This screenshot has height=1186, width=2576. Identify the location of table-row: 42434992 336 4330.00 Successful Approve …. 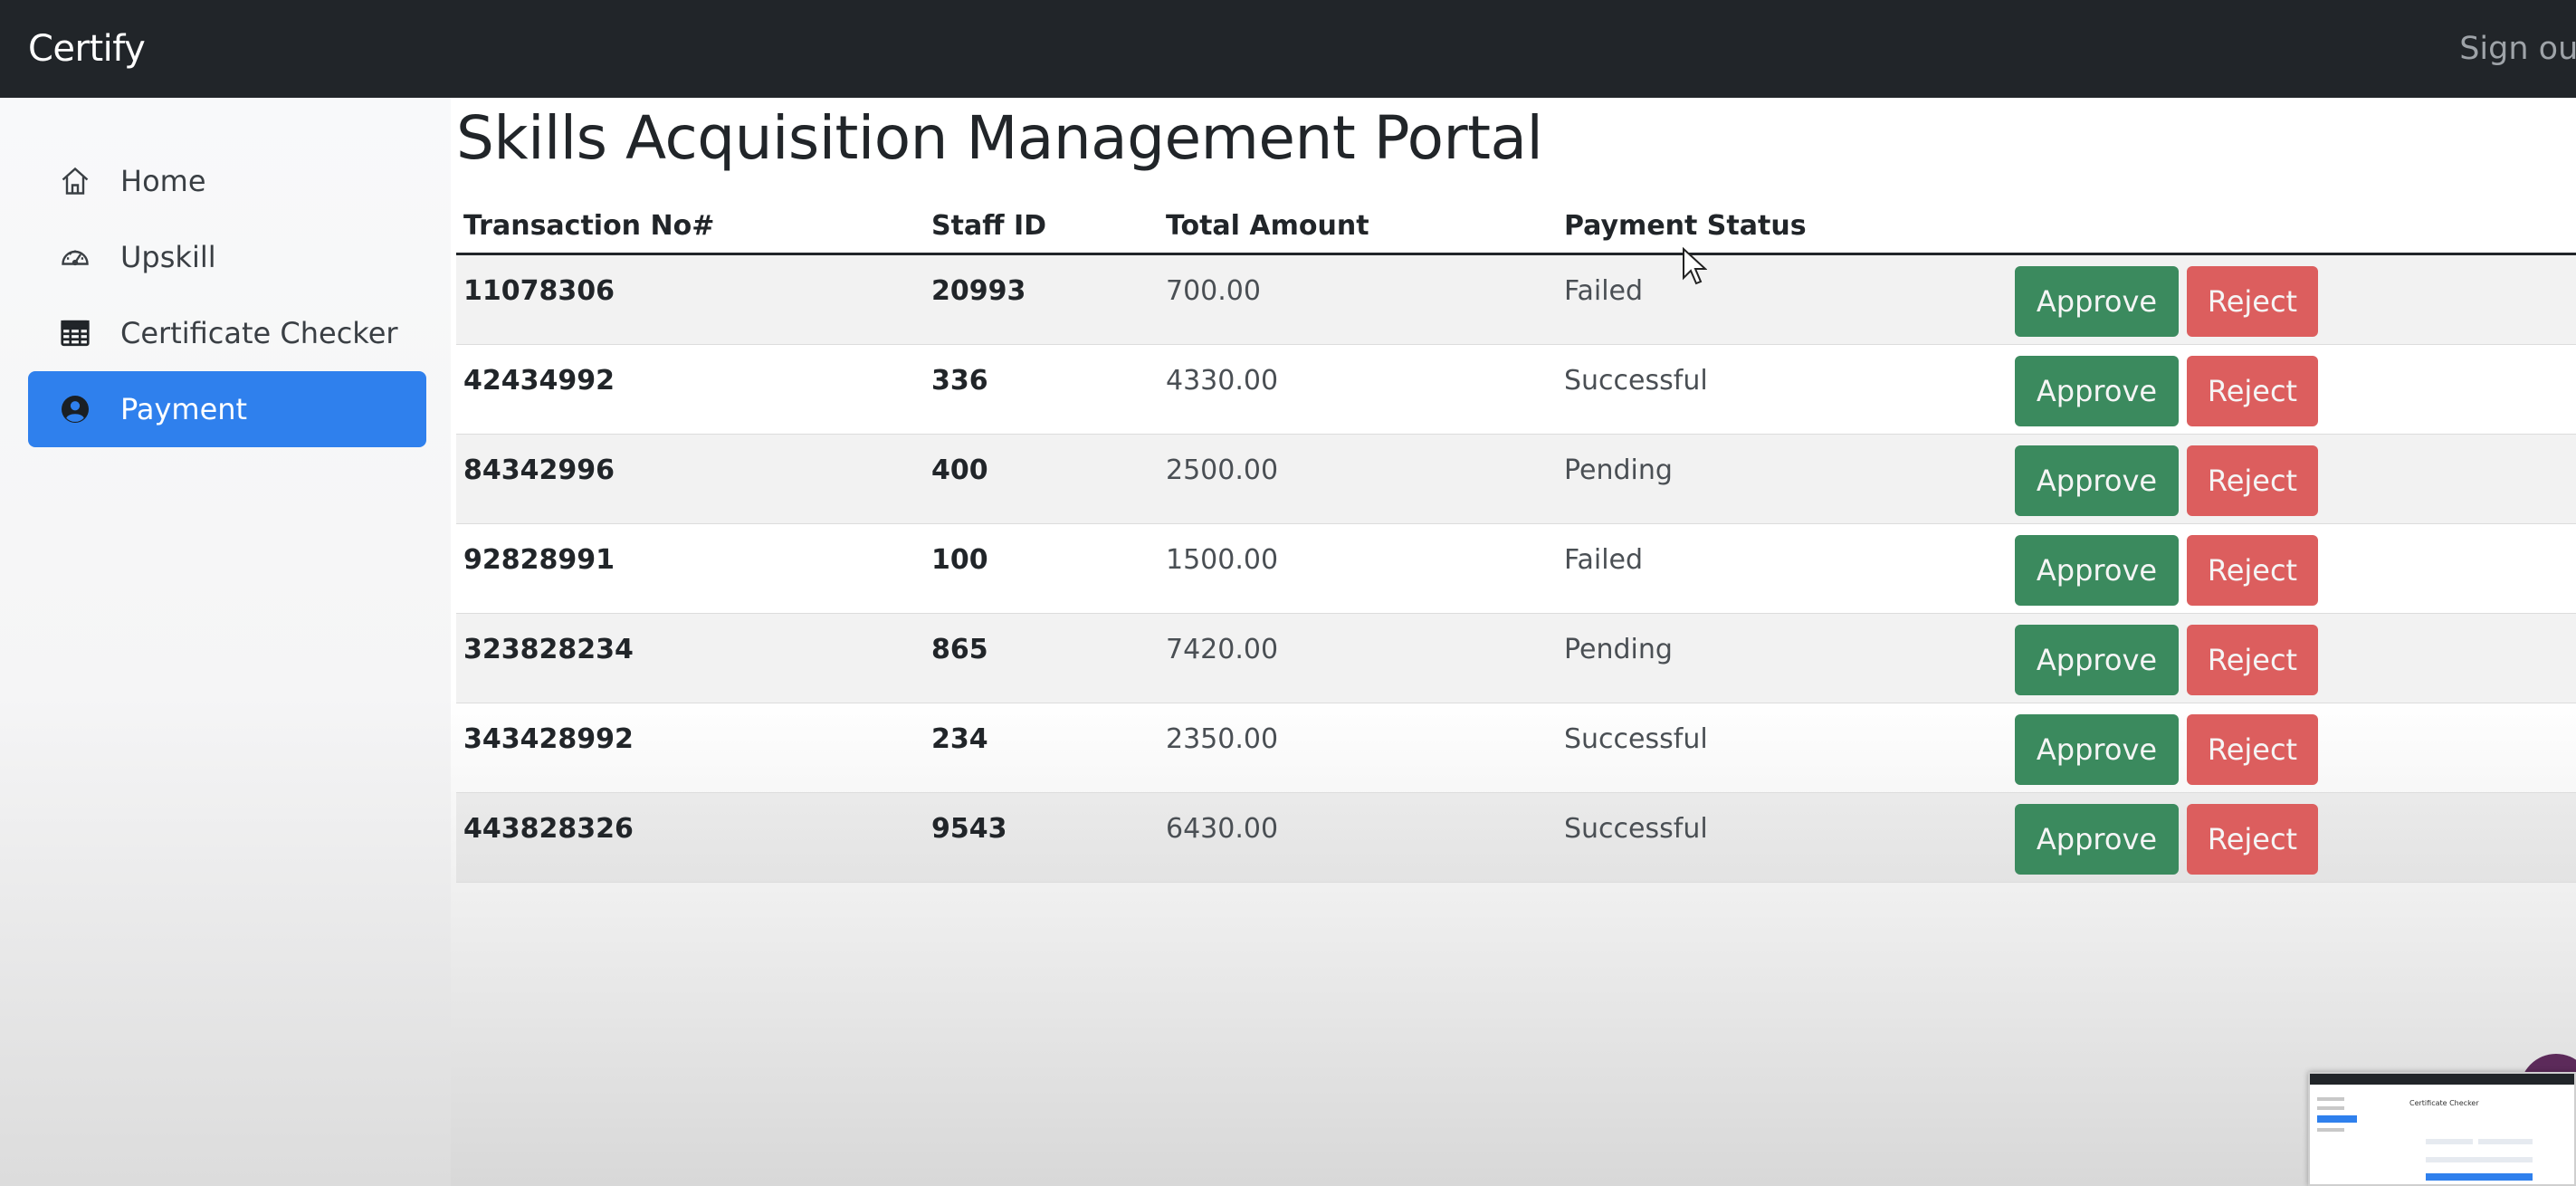
(1516, 390).